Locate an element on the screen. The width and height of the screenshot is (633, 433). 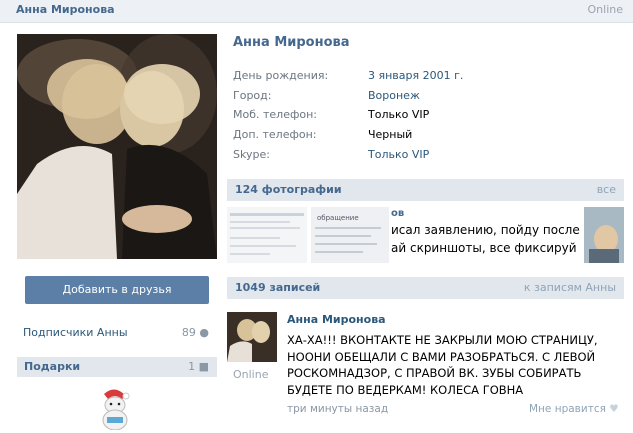
people-icon: ● is located at coordinates (204, 332).